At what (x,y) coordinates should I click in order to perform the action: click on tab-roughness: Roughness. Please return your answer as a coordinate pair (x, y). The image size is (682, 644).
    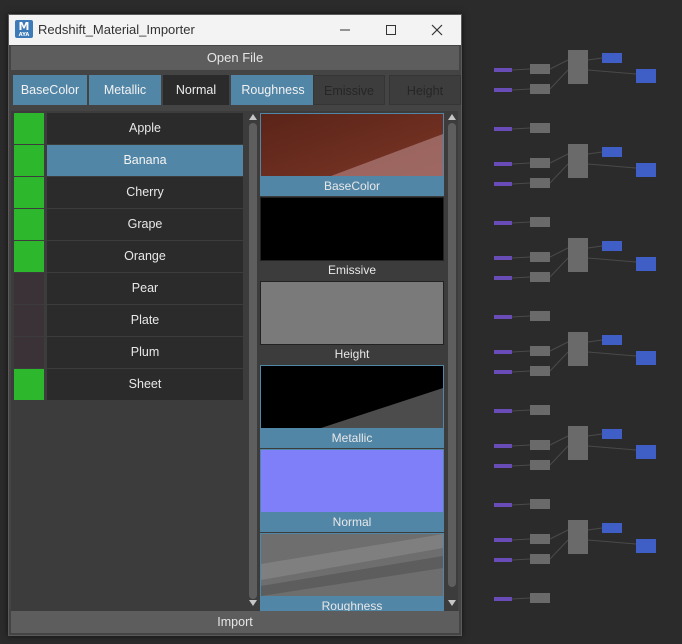
    Looking at the image, I should click on (273, 90).